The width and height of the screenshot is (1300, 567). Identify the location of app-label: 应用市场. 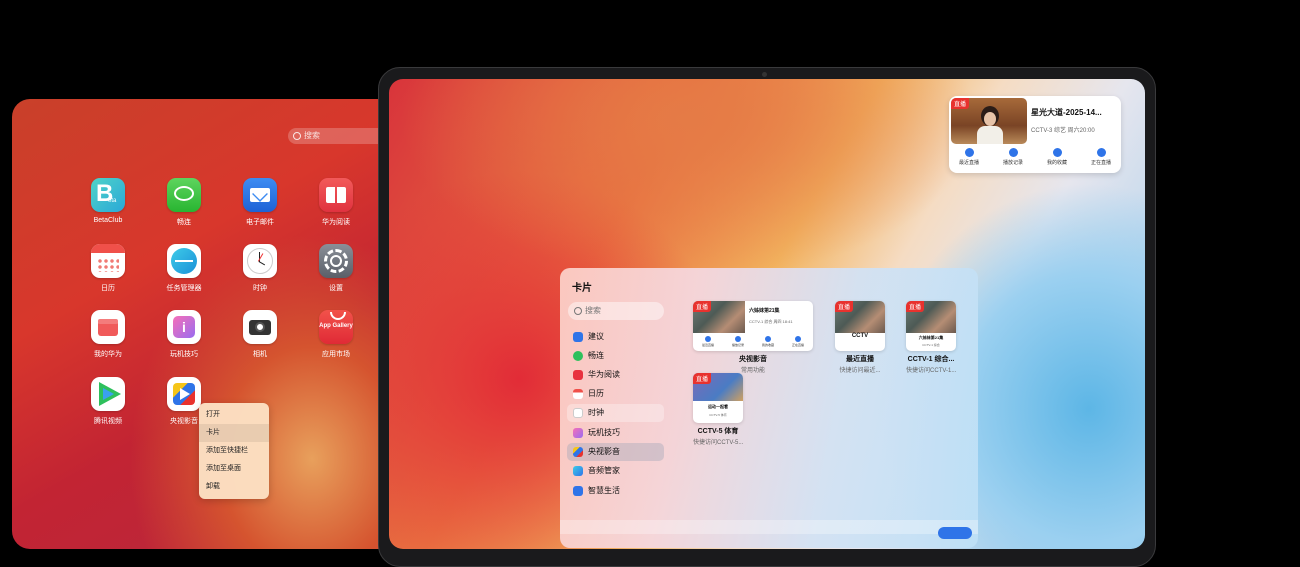
(336, 354).